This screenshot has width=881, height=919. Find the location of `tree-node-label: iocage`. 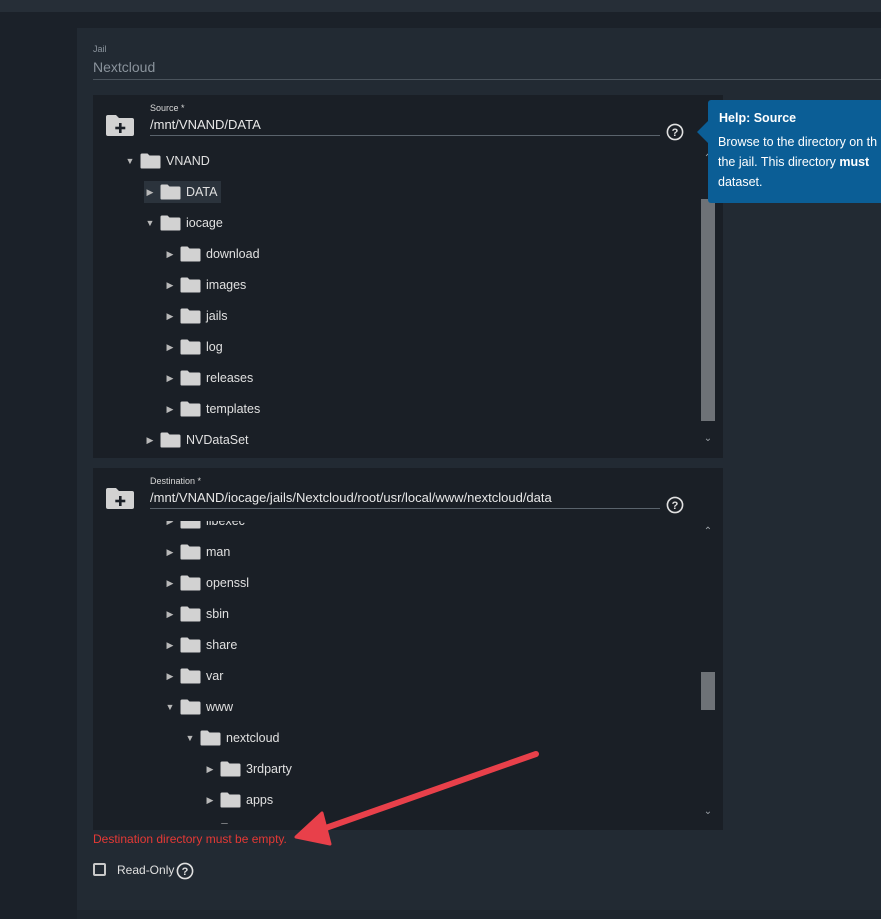

tree-node-label: iocage is located at coordinates (204, 223).